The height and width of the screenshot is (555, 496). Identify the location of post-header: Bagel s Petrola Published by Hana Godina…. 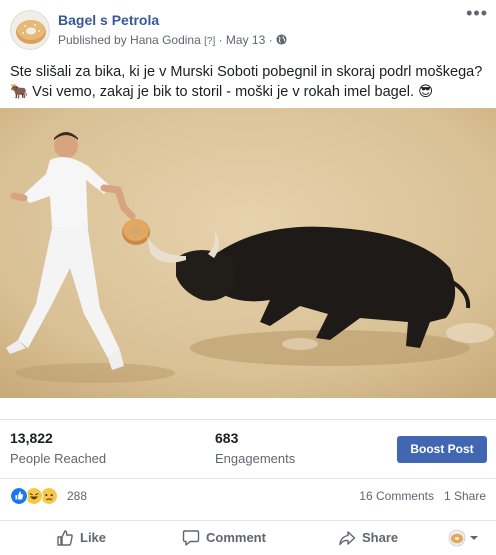
(248, 28).